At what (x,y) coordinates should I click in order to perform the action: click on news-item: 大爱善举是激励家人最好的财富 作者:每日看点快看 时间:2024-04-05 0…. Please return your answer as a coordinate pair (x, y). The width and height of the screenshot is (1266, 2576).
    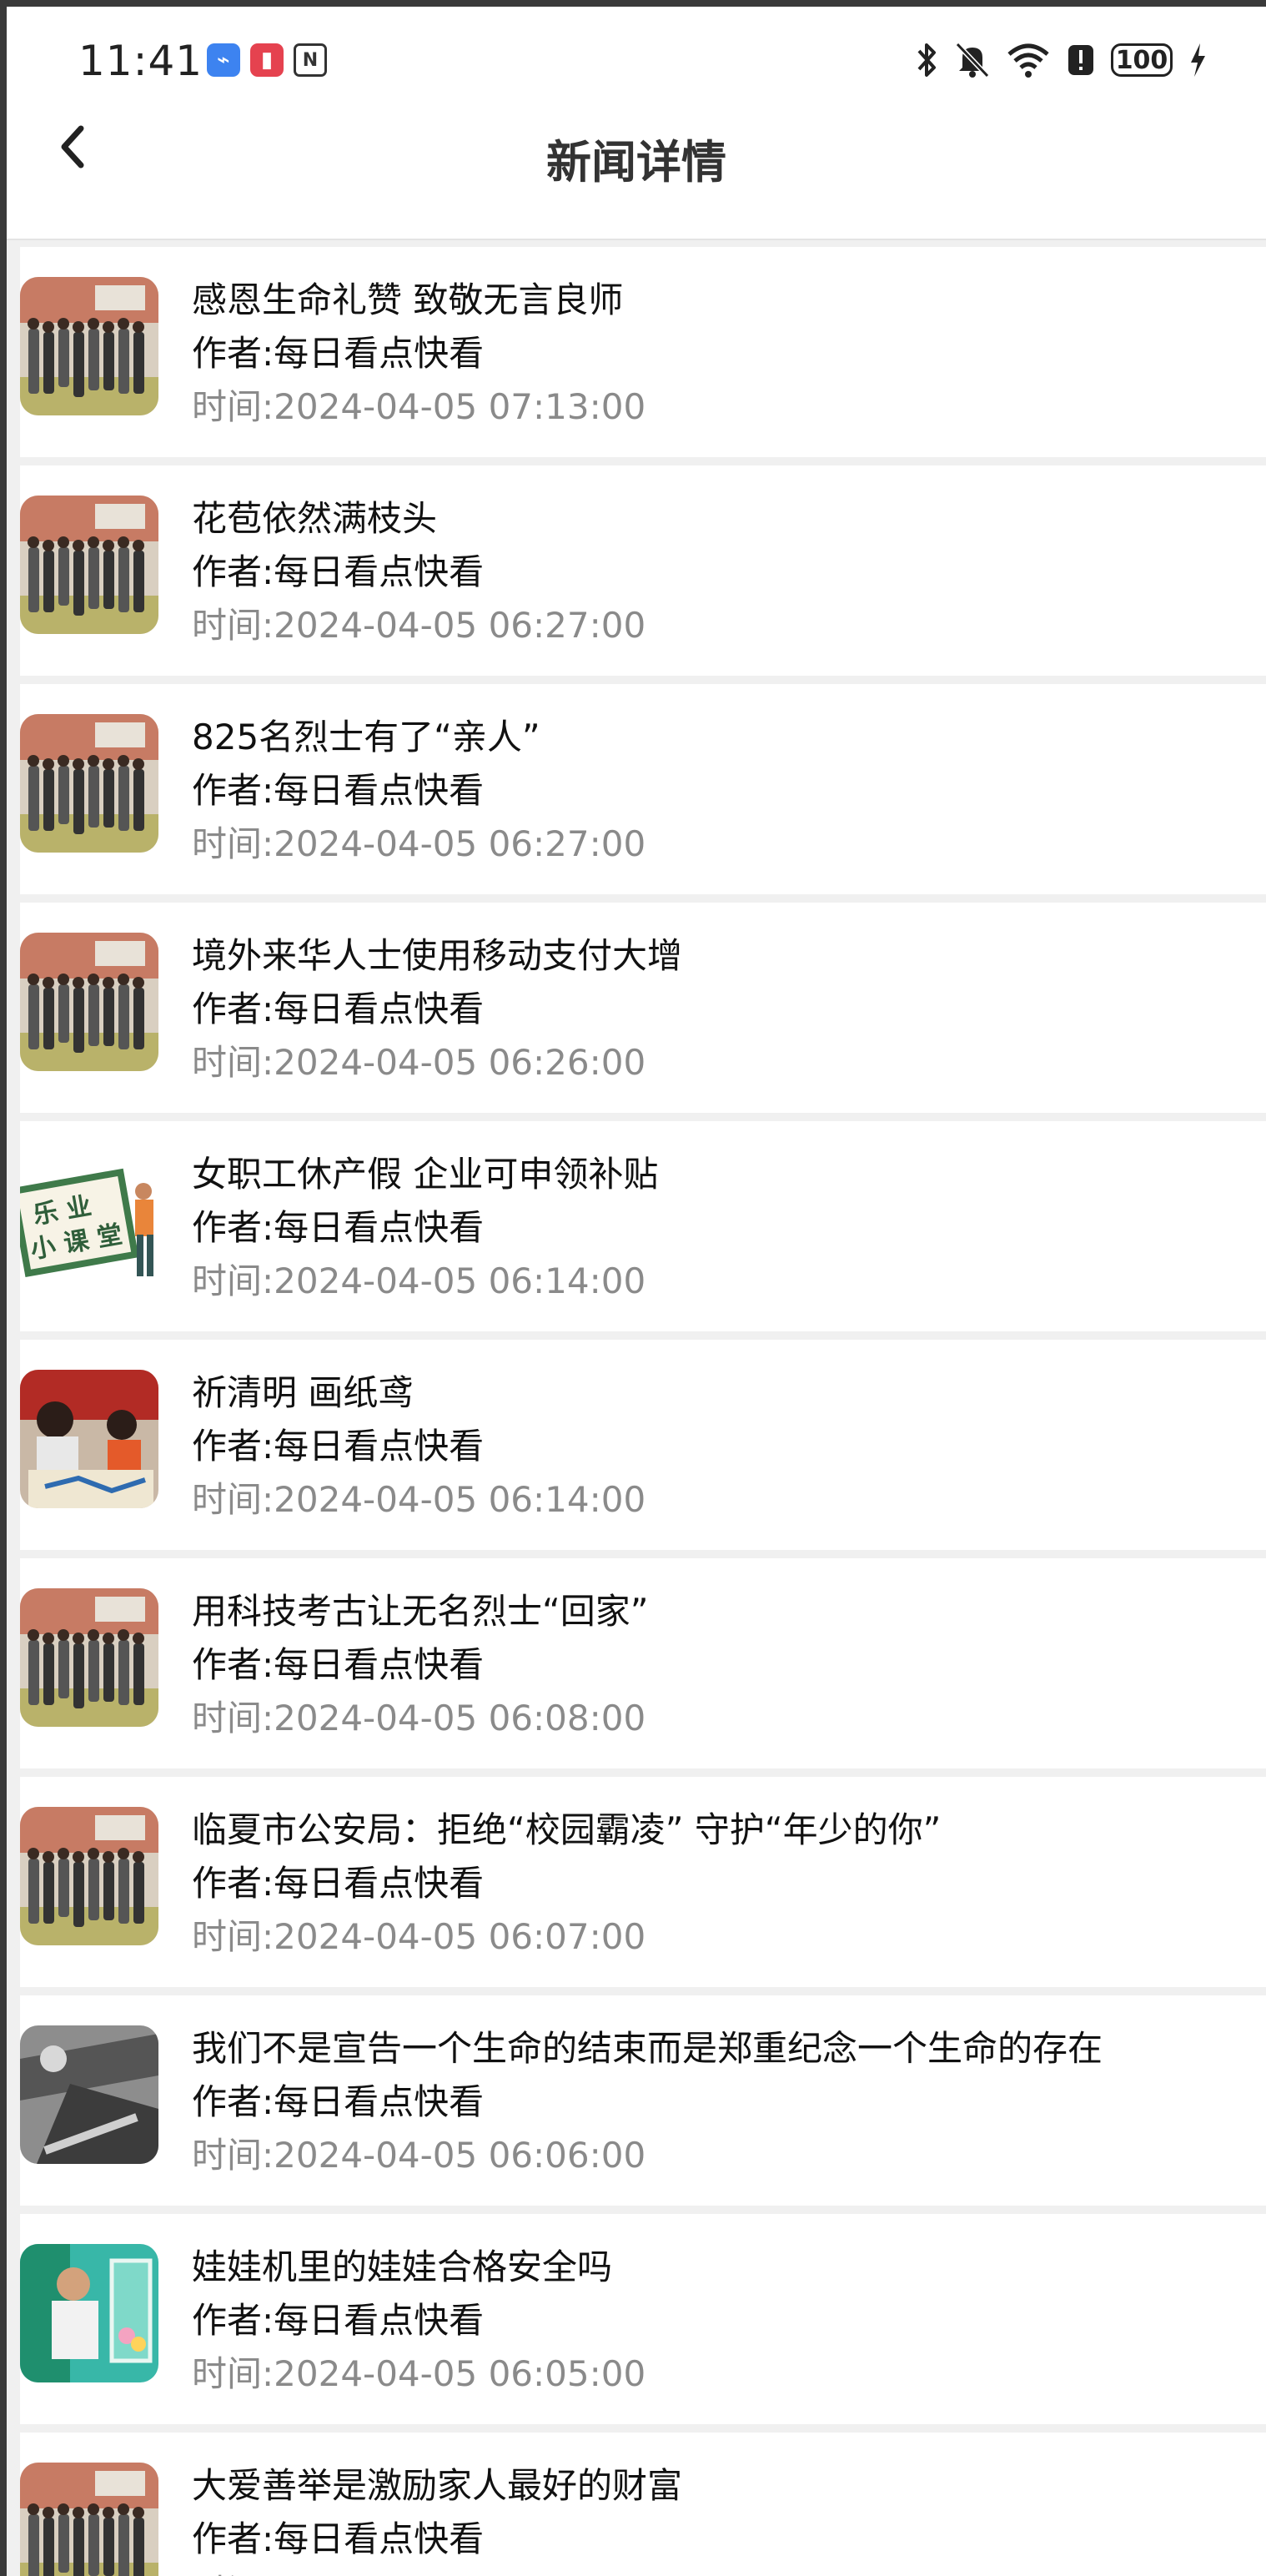
    Looking at the image, I should click on (643, 2504).